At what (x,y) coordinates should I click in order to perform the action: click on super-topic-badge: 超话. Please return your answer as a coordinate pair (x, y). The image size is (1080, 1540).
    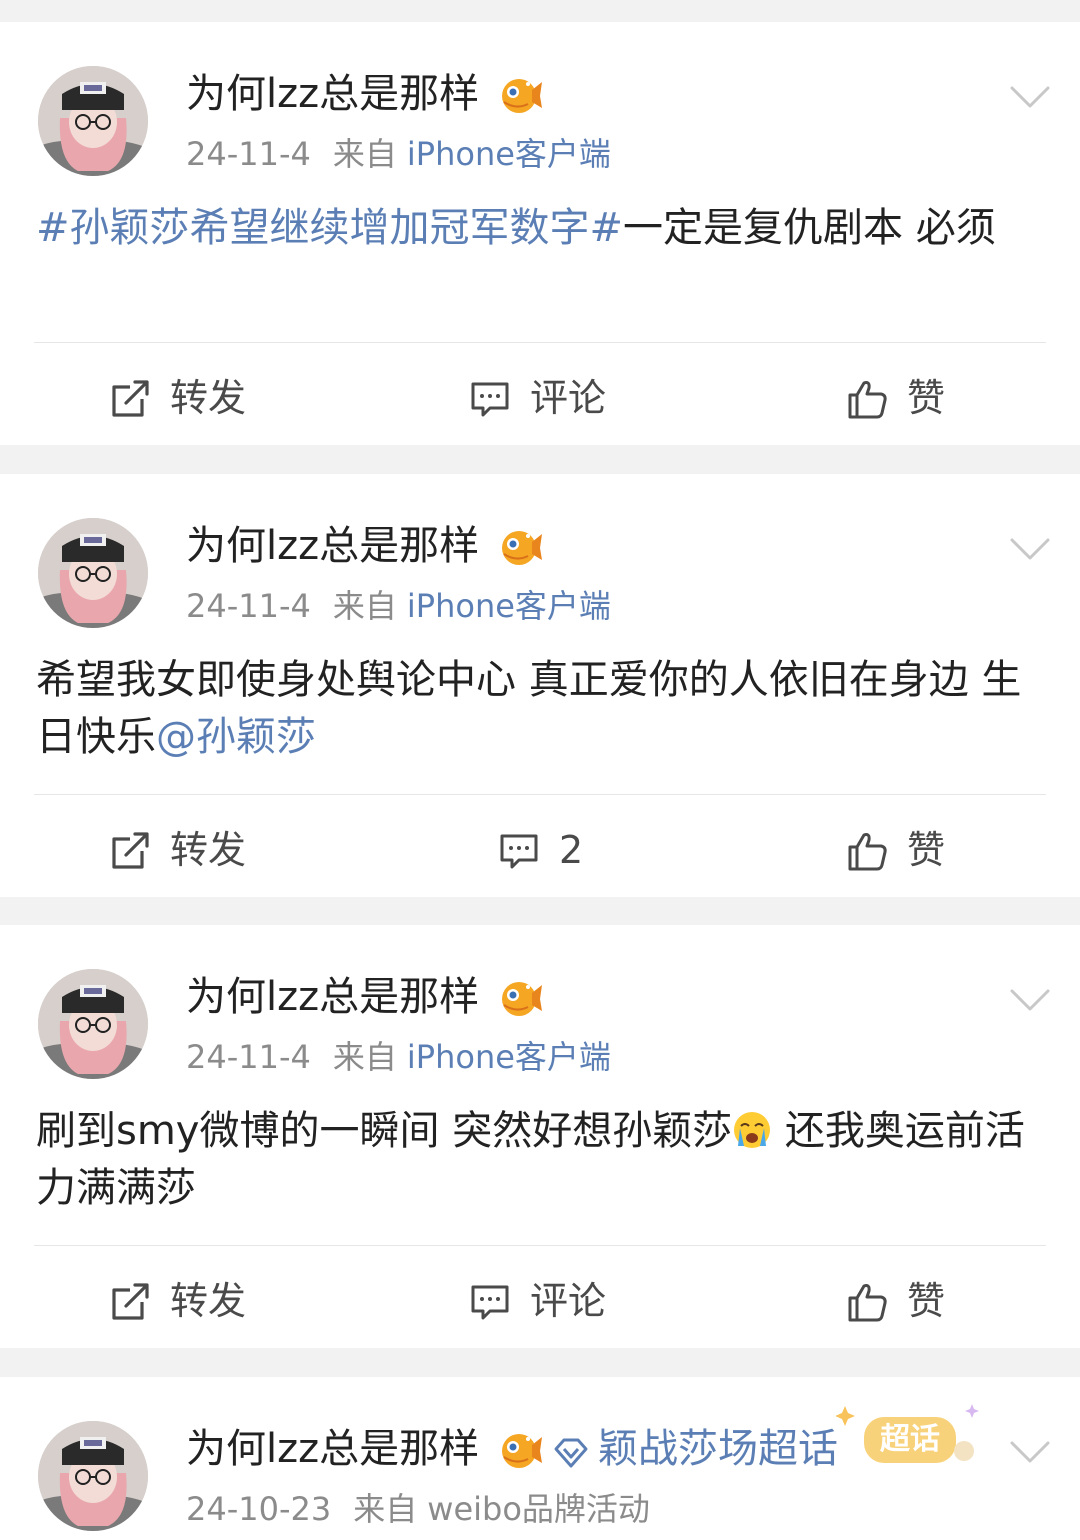
    Looking at the image, I should click on (911, 1436).